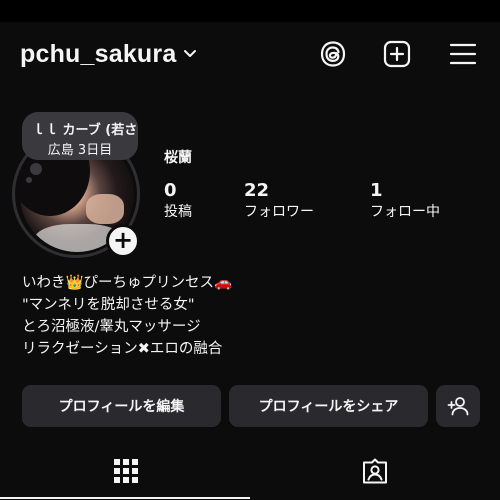 Image resolution: width=500 pixels, height=500 pixels. I want to click on active-tab-indicator, so click(125, 498).